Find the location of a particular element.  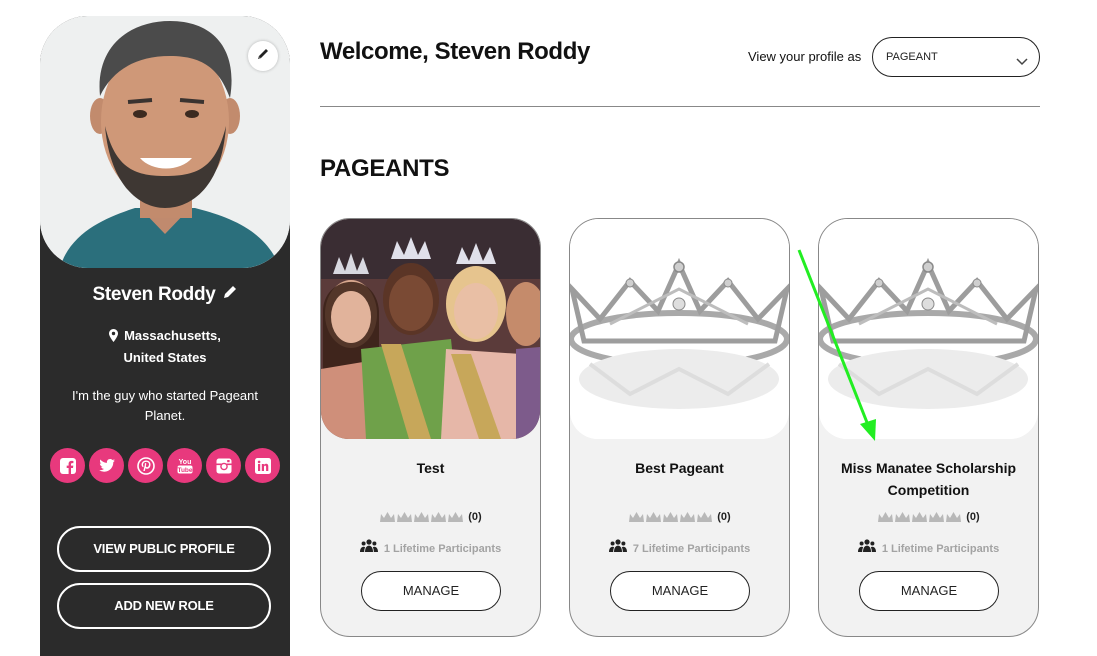

header-divider is located at coordinates (680, 106).